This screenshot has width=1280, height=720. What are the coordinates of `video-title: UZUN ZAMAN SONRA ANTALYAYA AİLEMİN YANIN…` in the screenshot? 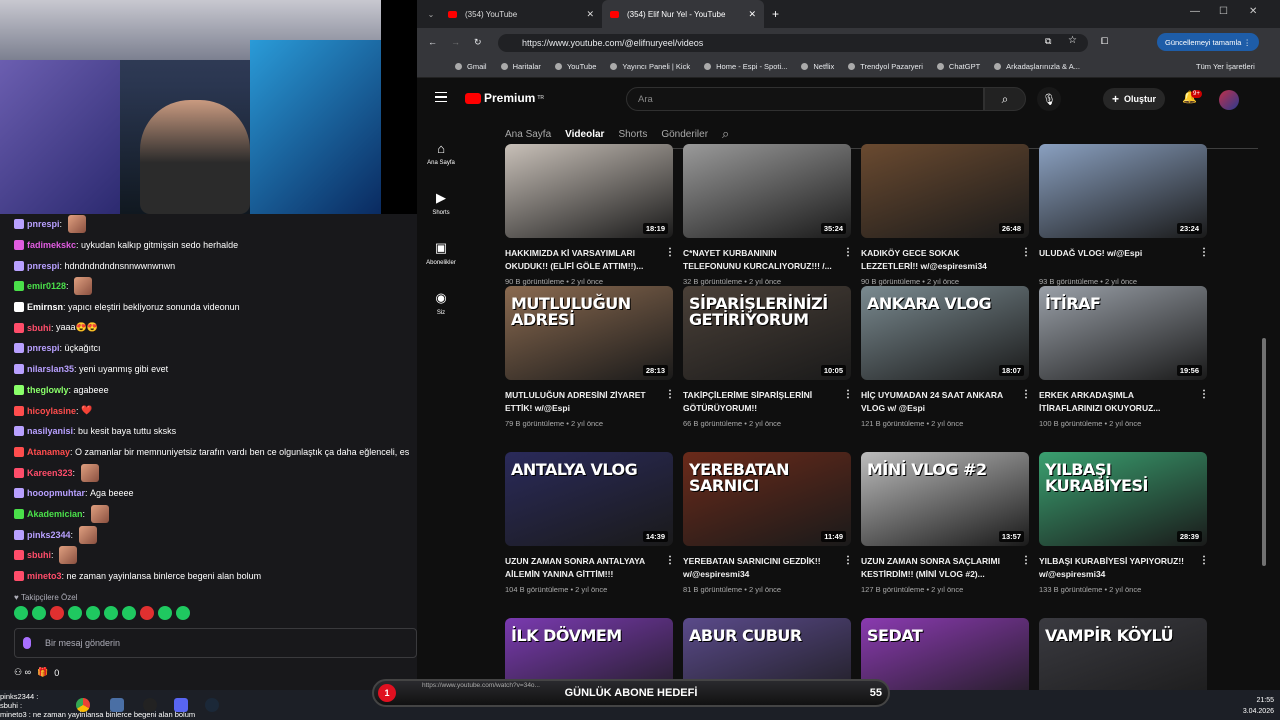 It's located at (580, 568).